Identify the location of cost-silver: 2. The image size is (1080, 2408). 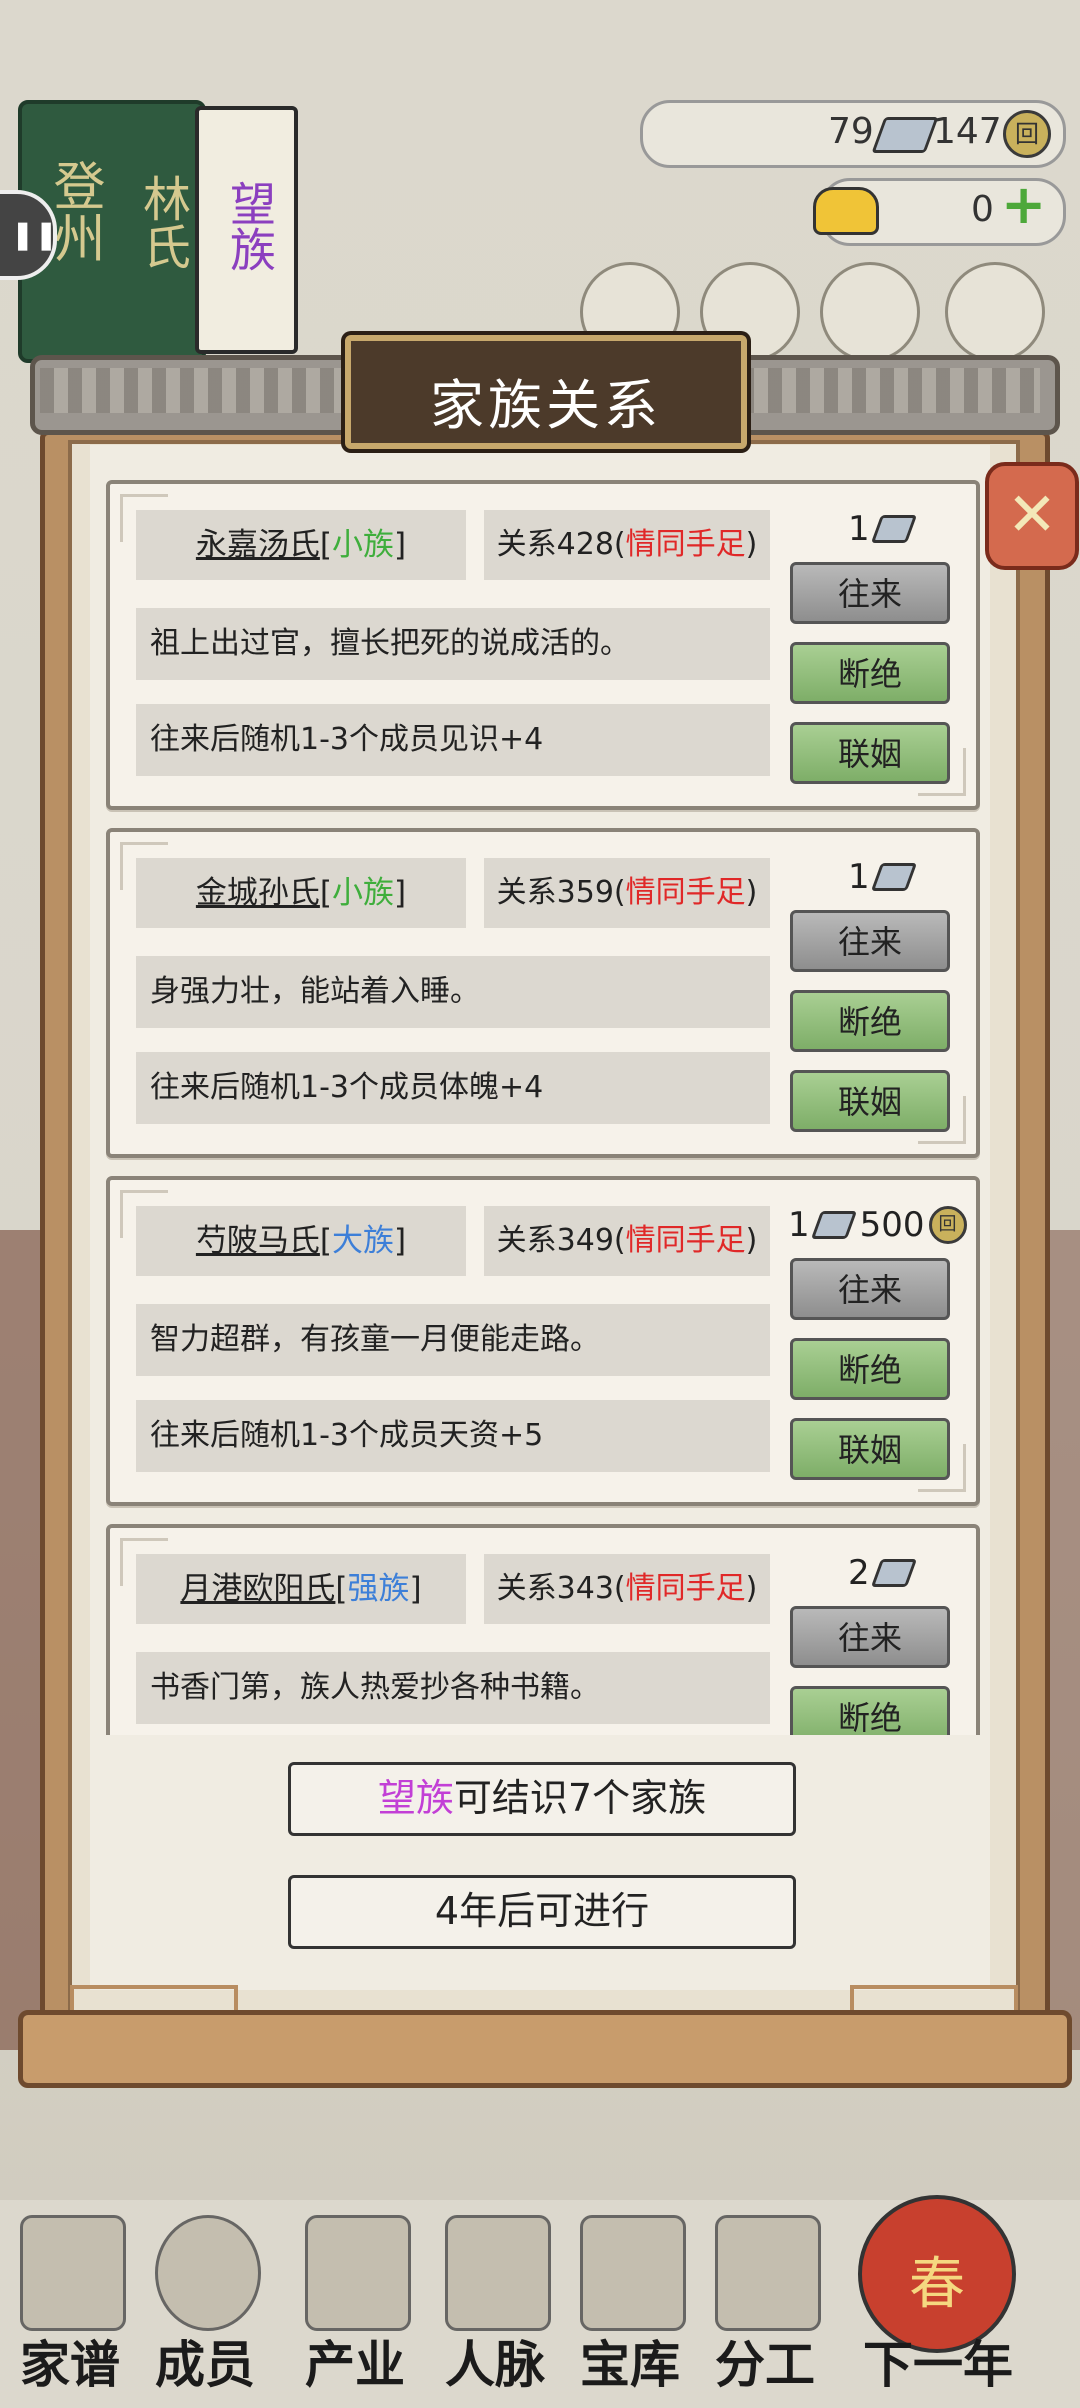
(859, 1573).